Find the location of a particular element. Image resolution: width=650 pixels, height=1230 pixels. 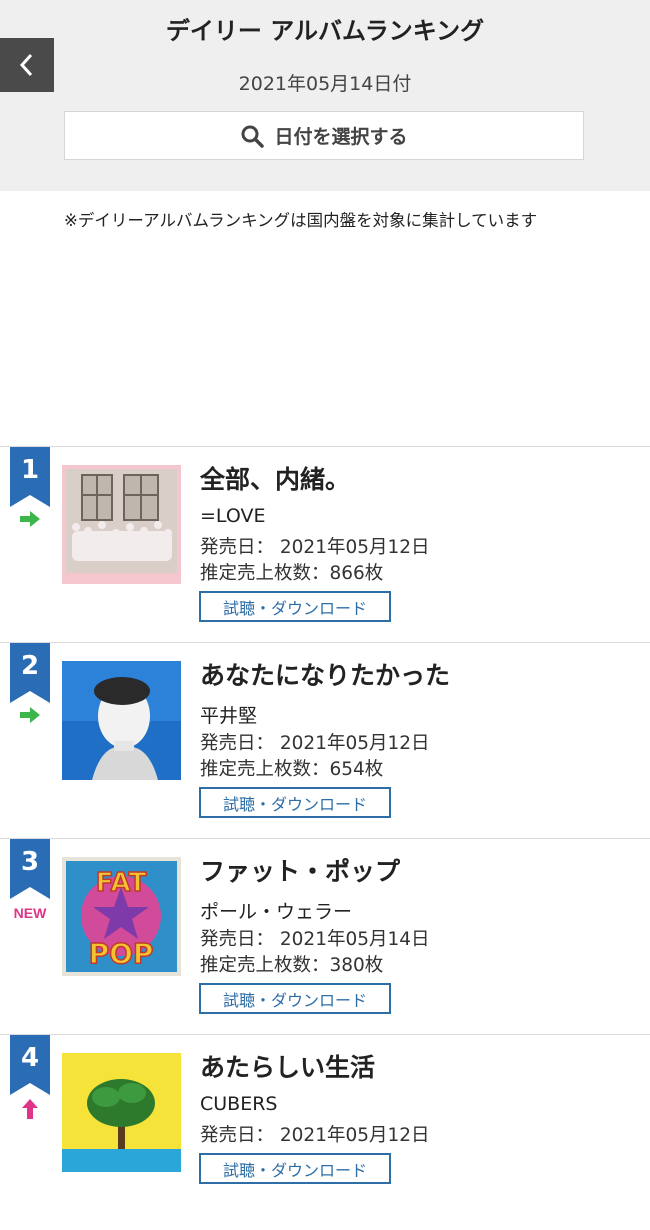

album-title: あなたになりたかった is located at coordinates (325, 674).